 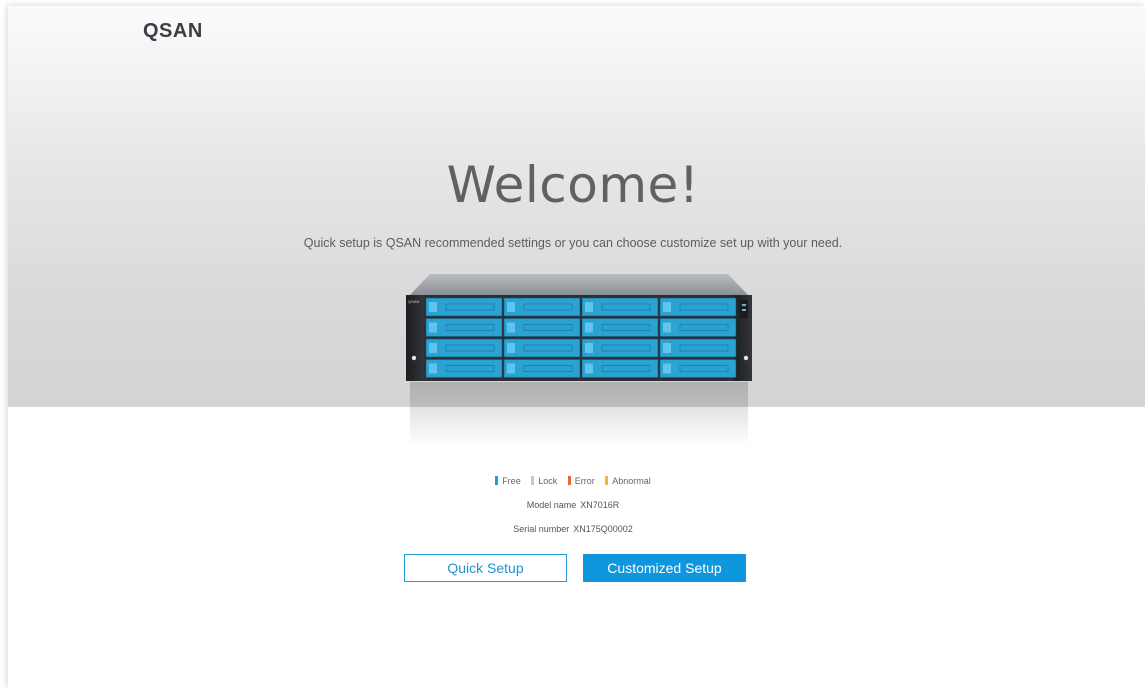 I want to click on legend-label-free: Free, so click(x=511, y=481).